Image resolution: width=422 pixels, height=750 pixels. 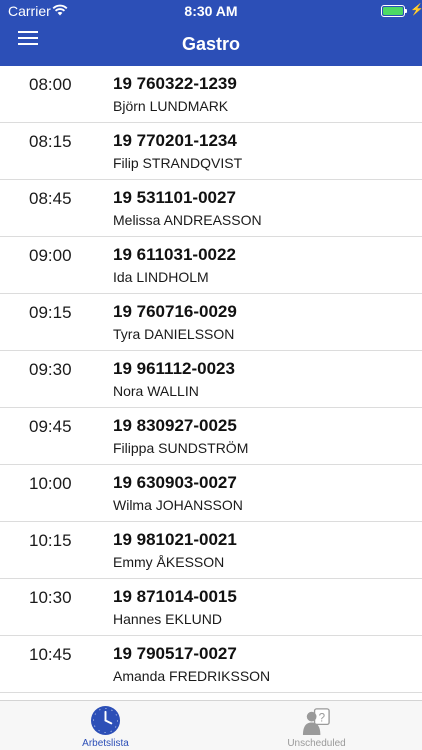 What do you see at coordinates (50, 426) in the screenshot?
I see `appointment-time: 09:45` at bounding box center [50, 426].